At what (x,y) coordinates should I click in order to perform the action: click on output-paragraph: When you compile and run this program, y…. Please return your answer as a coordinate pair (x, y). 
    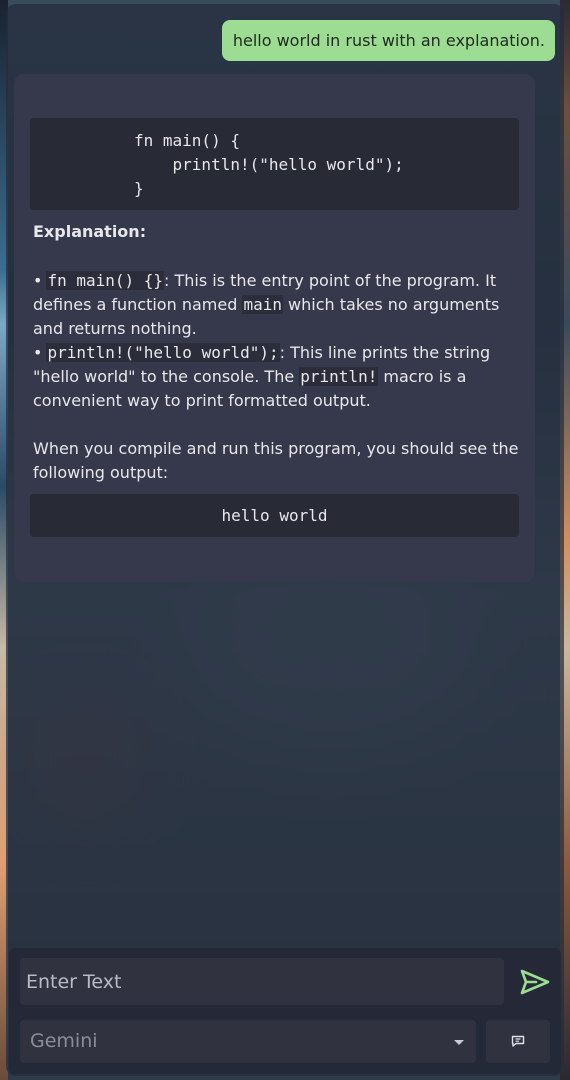
    Looking at the image, I should click on (276, 460).